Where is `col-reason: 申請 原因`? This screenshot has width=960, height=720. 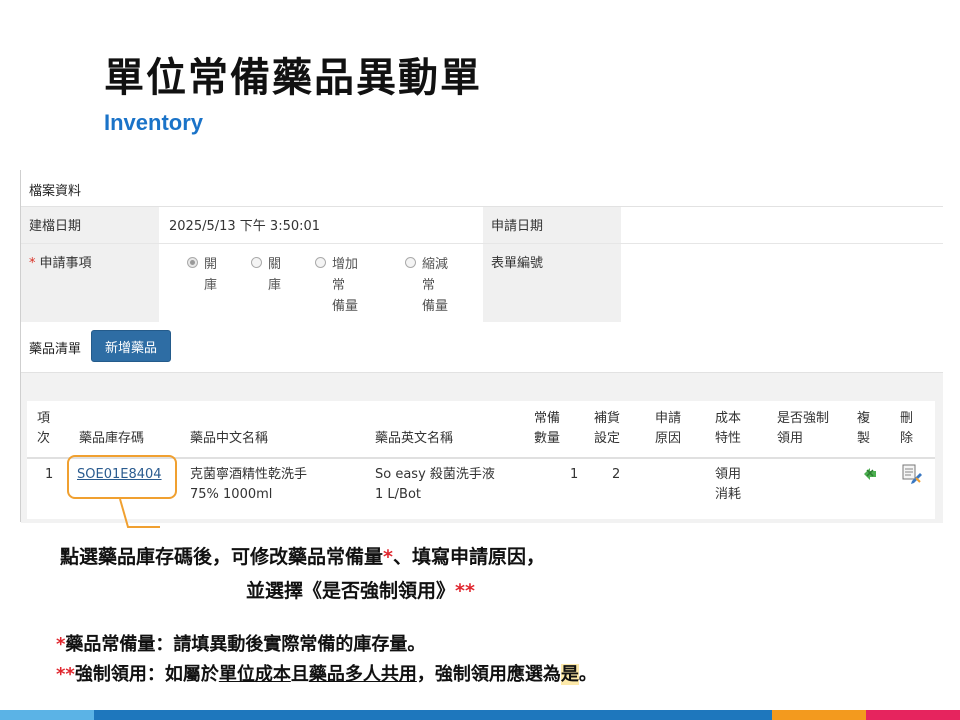
col-reason: 申請 原因 is located at coordinates (668, 429).